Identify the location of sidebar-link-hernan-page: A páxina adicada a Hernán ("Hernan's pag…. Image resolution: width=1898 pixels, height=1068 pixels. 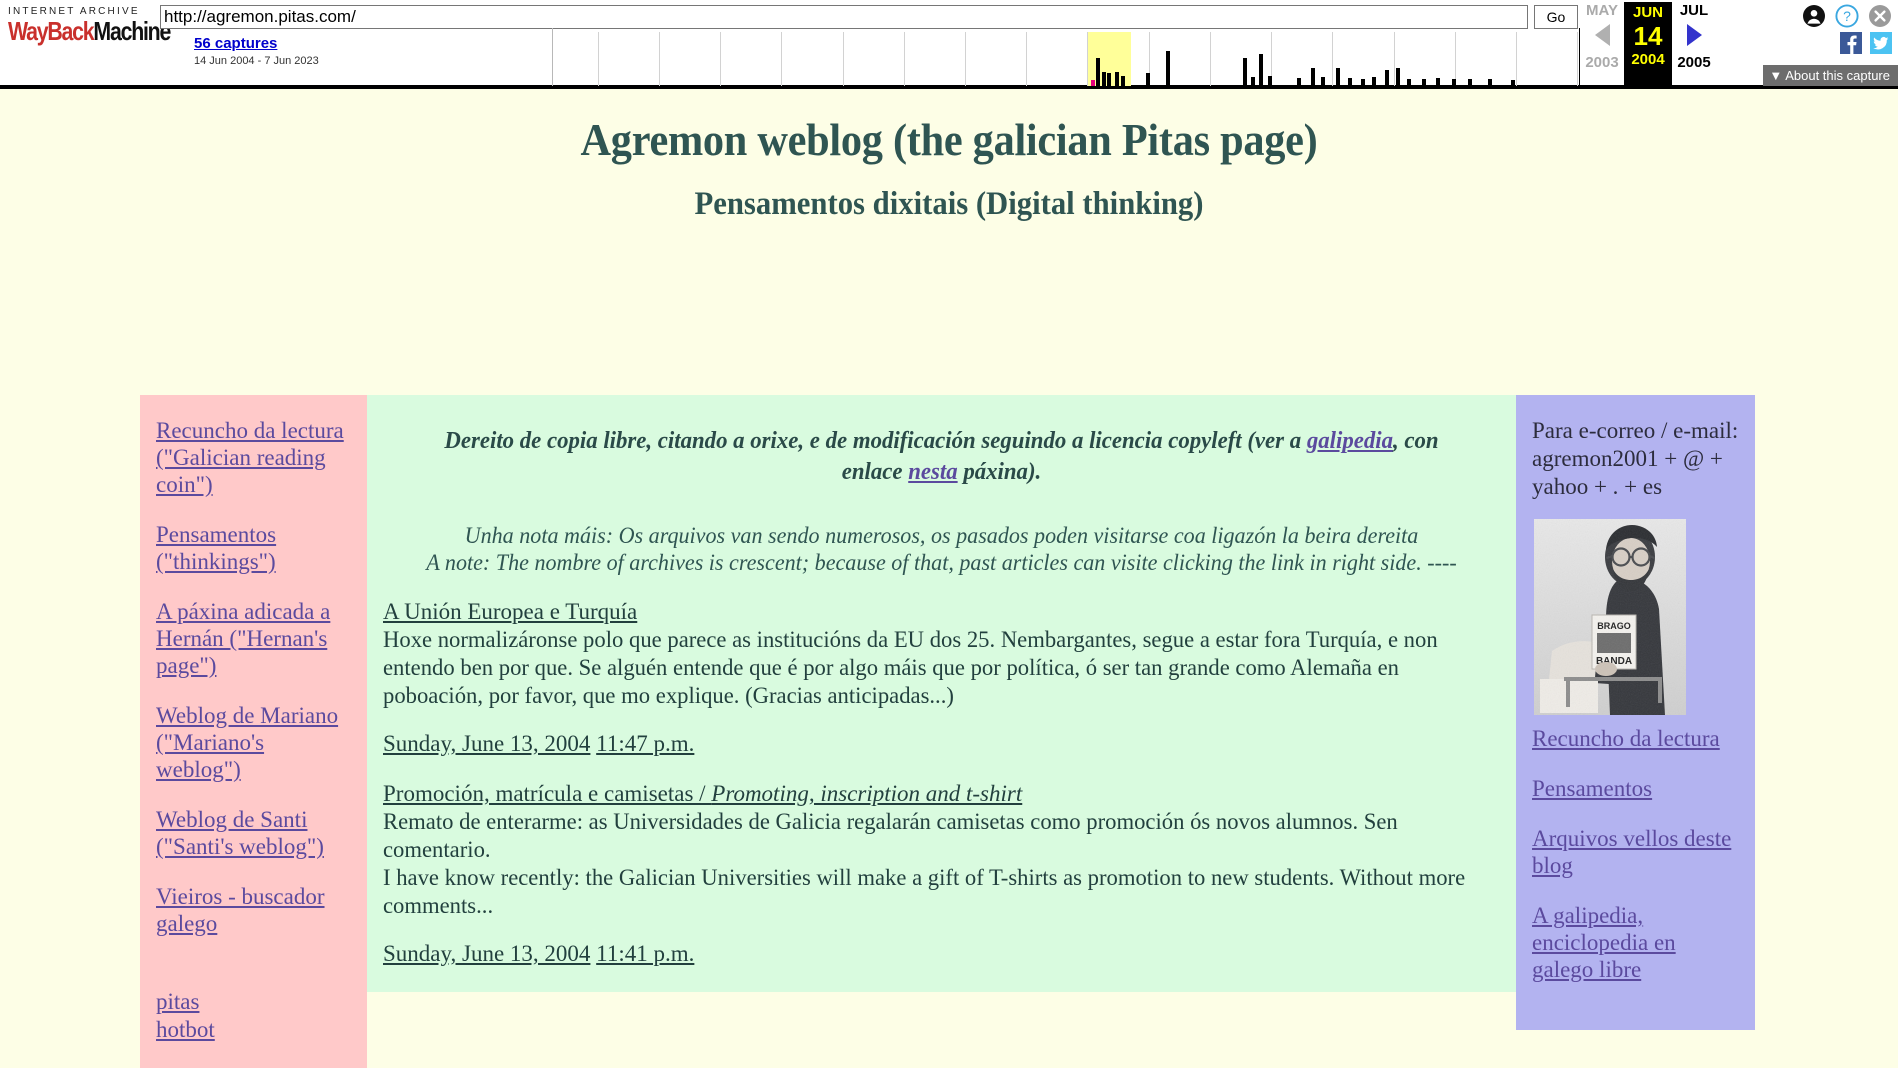
(252, 638).